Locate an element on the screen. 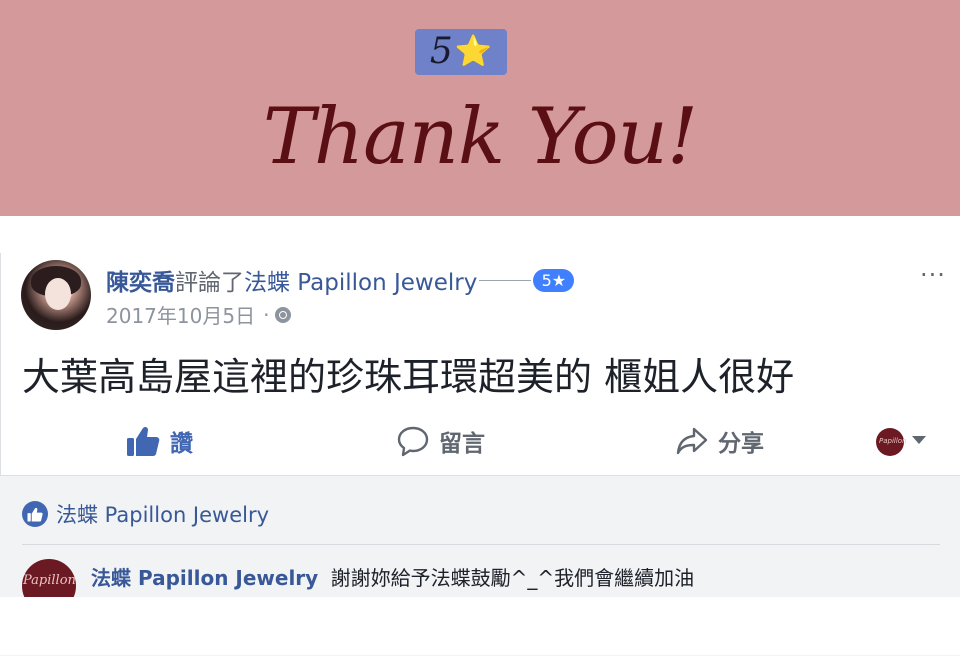  like-button: 讚 is located at coordinates (159, 440).